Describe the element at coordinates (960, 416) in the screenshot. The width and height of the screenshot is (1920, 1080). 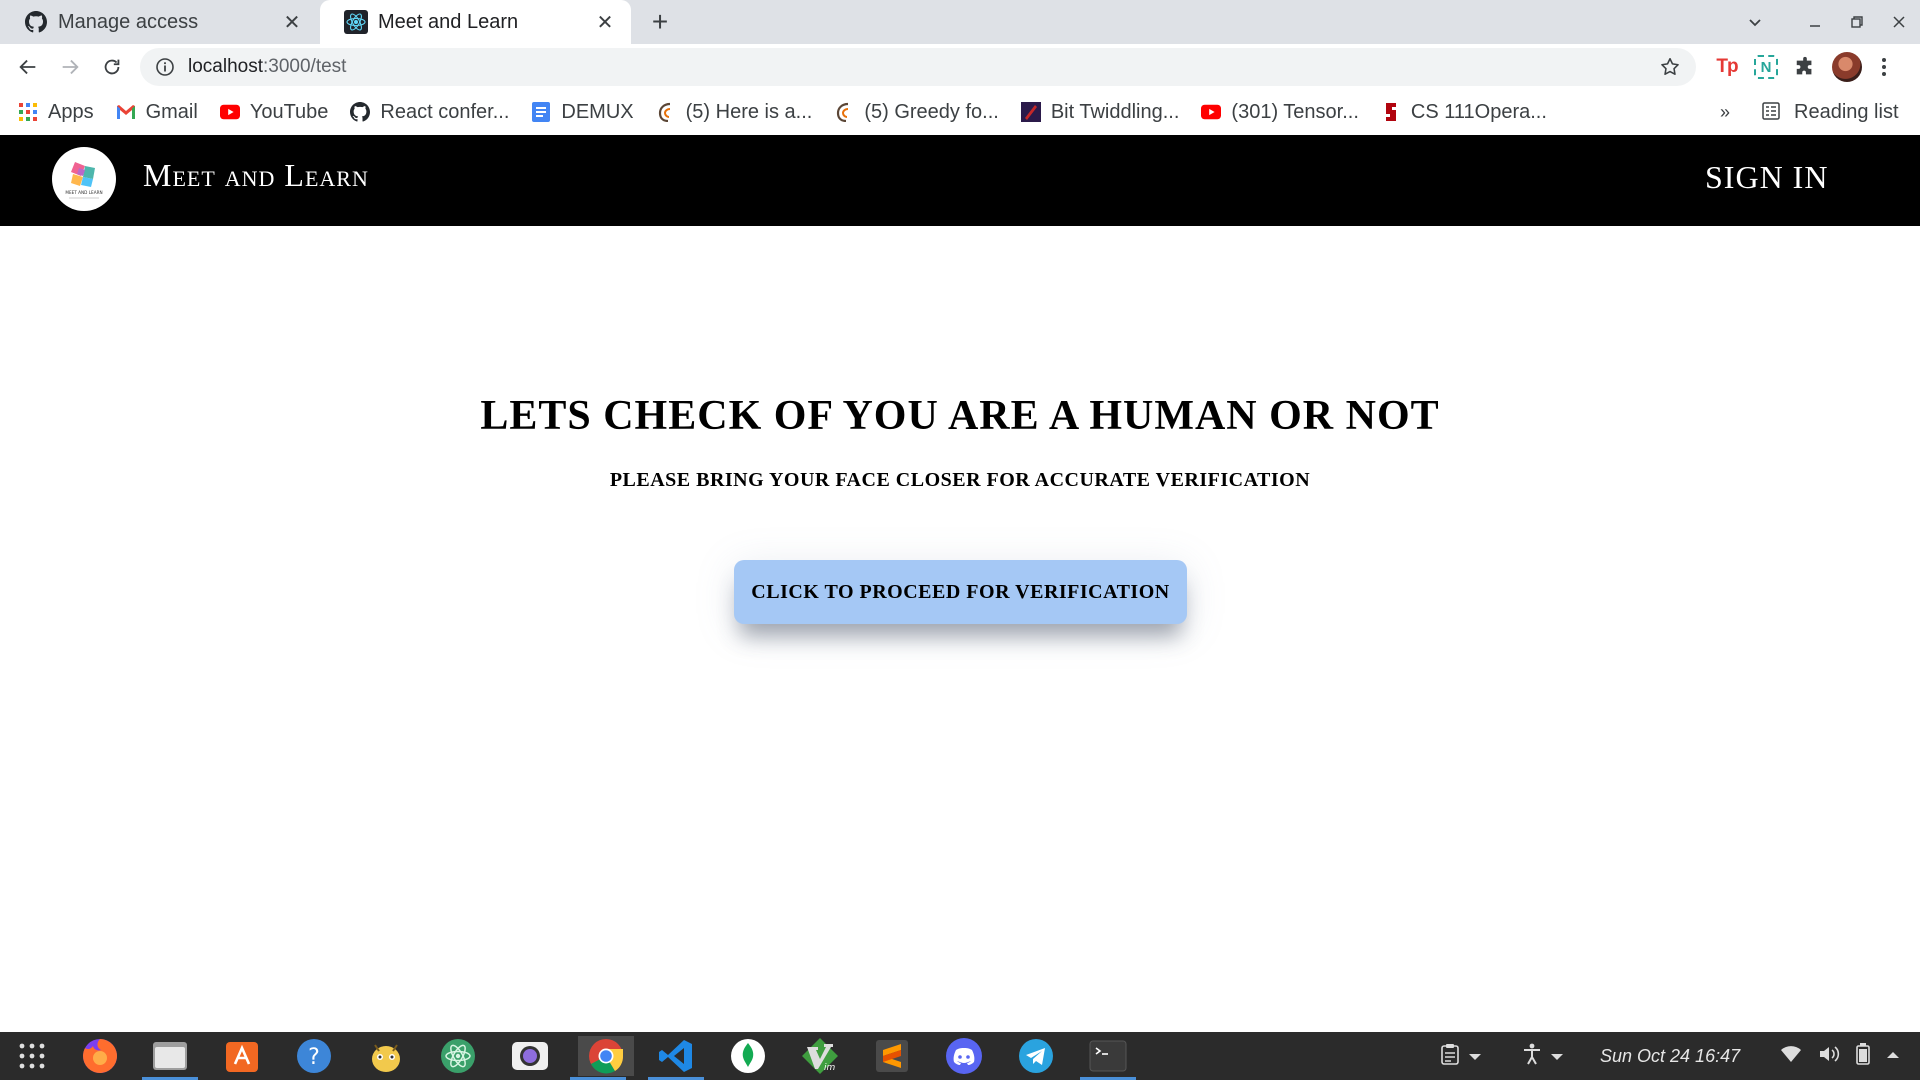
I see `page-title: LETS CHECK OF YOU ARE A HUMAN OR NOT` at that location.